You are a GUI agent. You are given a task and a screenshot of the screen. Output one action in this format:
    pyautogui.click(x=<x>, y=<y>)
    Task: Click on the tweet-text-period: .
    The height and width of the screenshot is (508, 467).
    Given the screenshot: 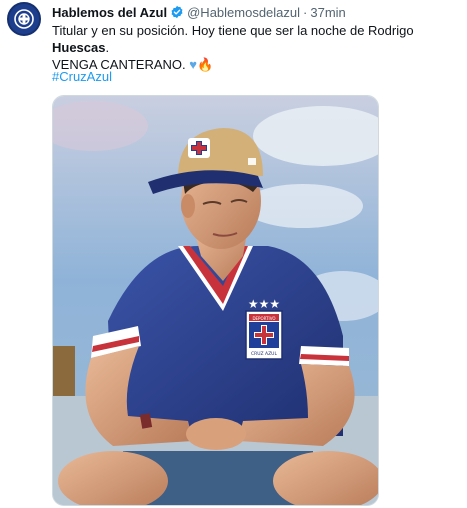 What is the action you would take?
    pyautogui.click(x=107, y=47)
    